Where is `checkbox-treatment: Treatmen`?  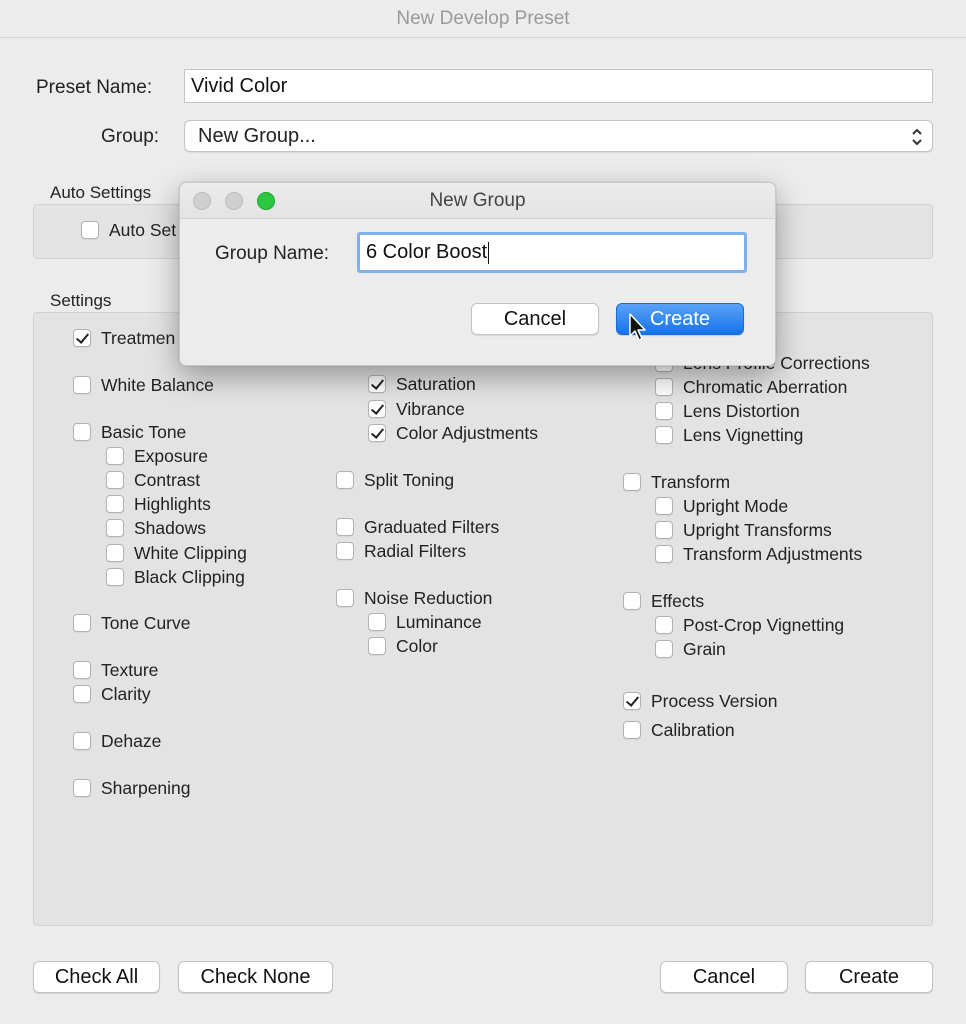
checkbox-treatment: Treatmen is located at coordinates (124, 338).